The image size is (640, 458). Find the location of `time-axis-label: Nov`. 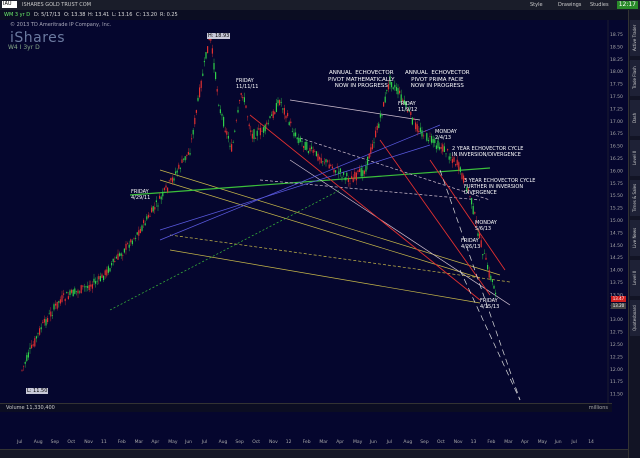

time-axis-label: Nov is located at coordinates (88, 442).